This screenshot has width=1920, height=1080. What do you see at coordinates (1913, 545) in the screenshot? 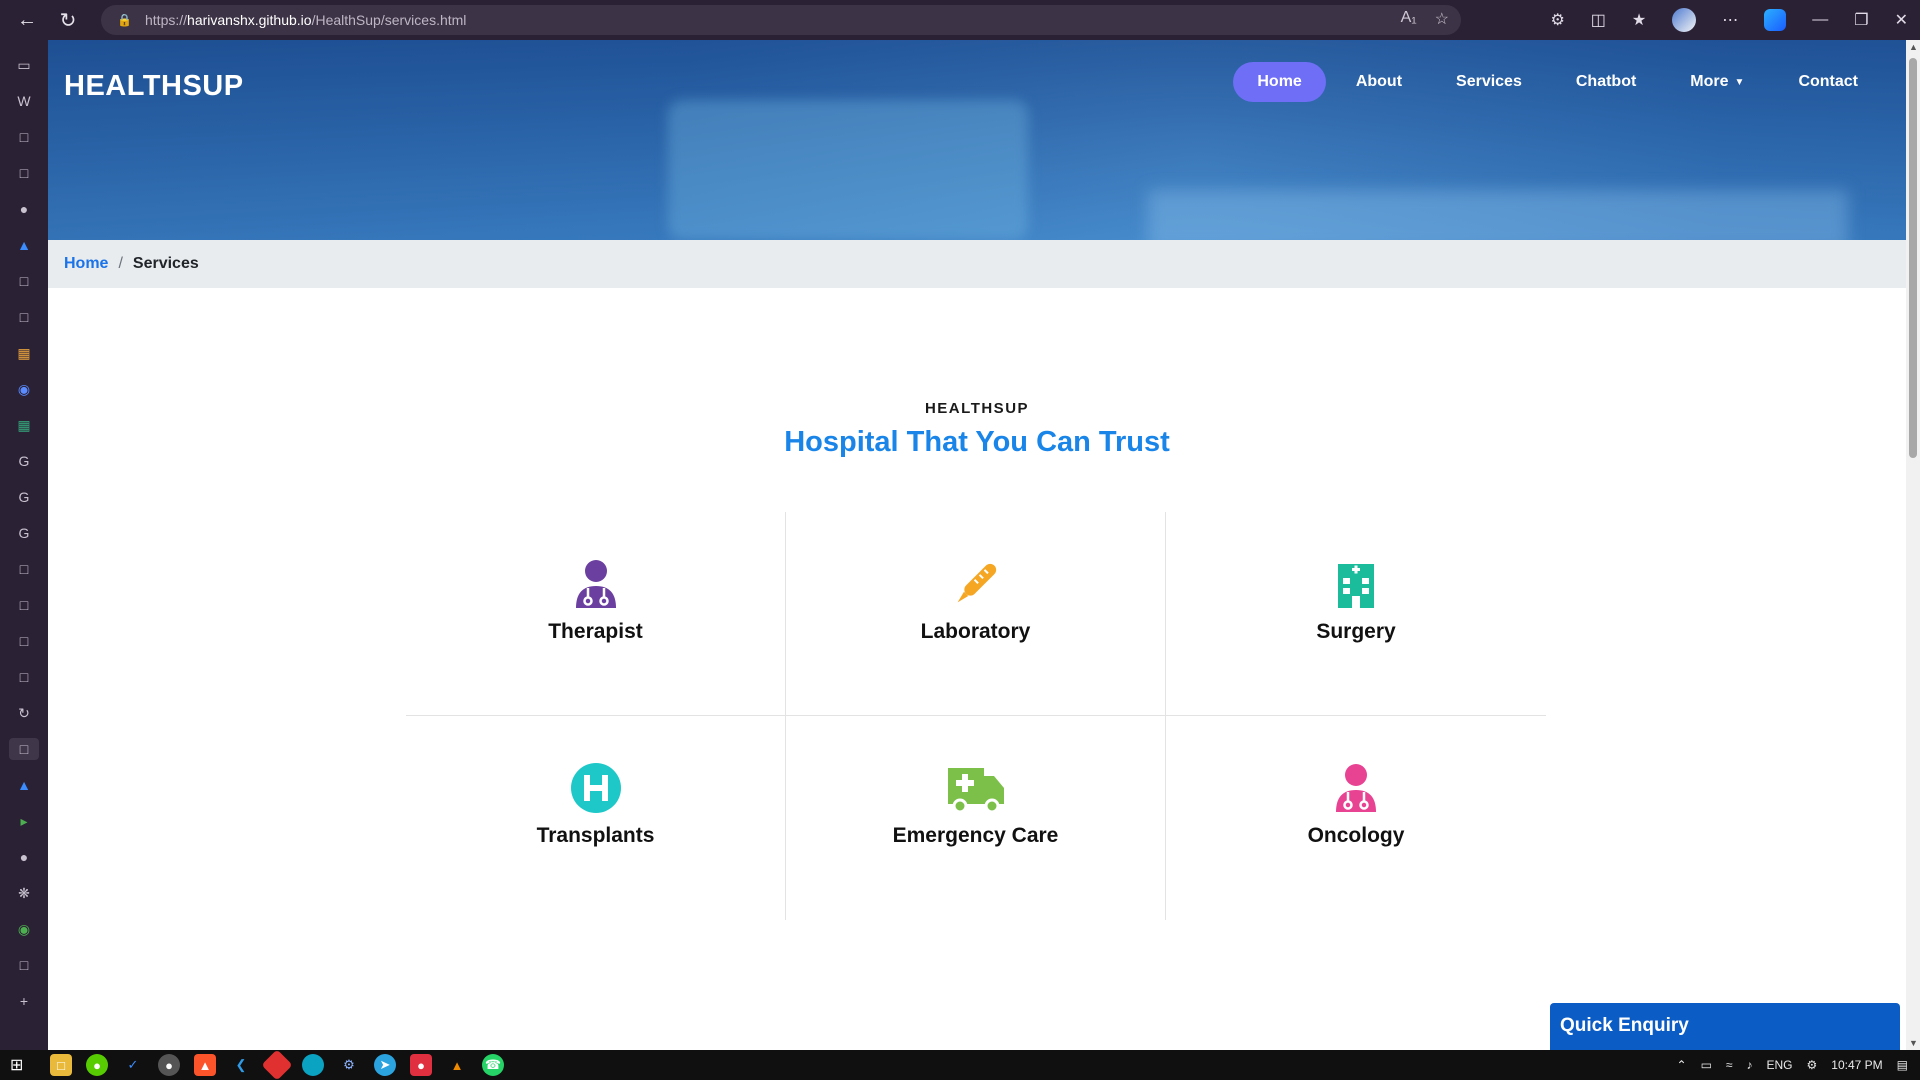
I see `page-scrollbar: ▲ ▼` at bounding box center [1913, 545].